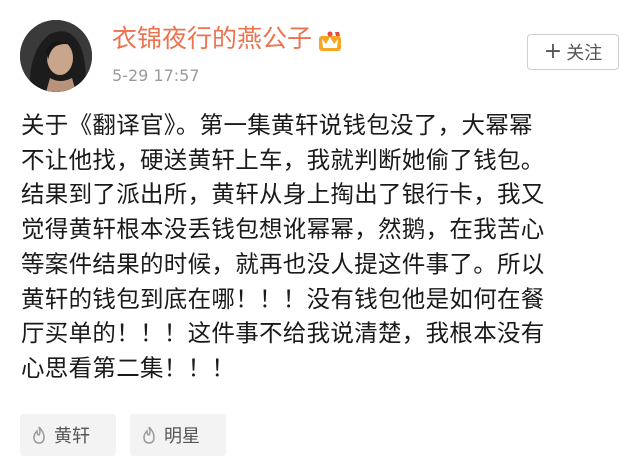 The width and height of the screenshot is (640, 474). I want to click on user-avatar-icon, so click(56, 56).